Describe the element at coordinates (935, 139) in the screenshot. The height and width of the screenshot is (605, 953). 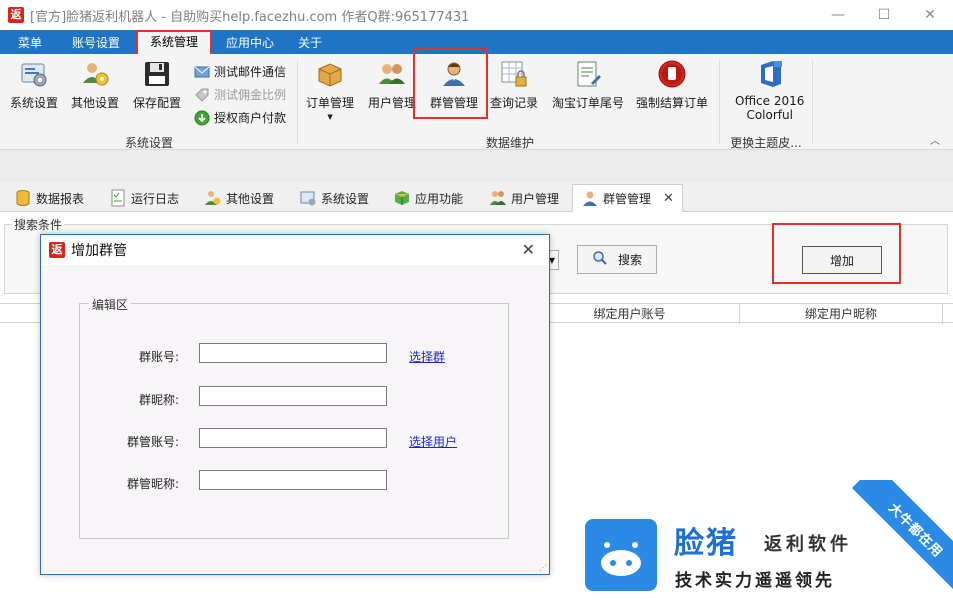
I see `collapse-ribbon-icon: ︿` at that location.